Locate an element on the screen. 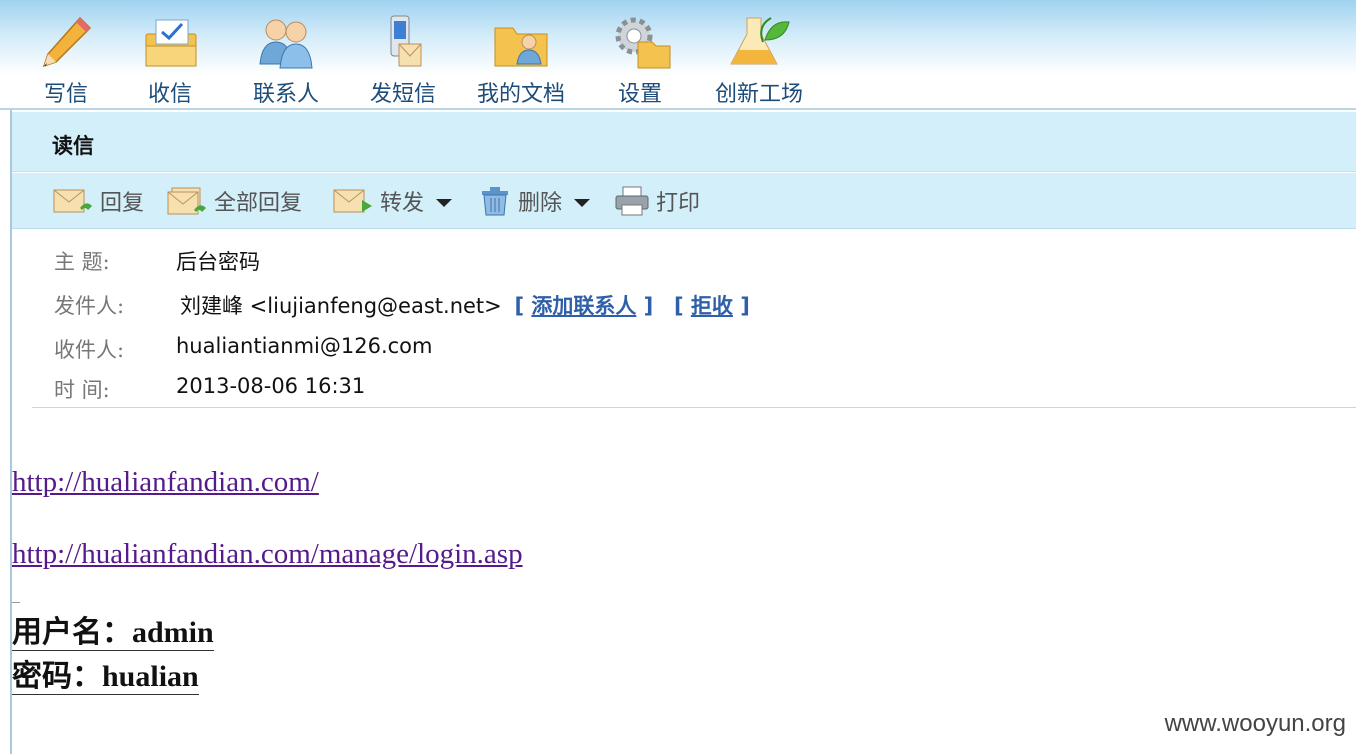 The image size is (1356, 754). nav-inbox-label: 收信 is located at coordinates (169, 94).